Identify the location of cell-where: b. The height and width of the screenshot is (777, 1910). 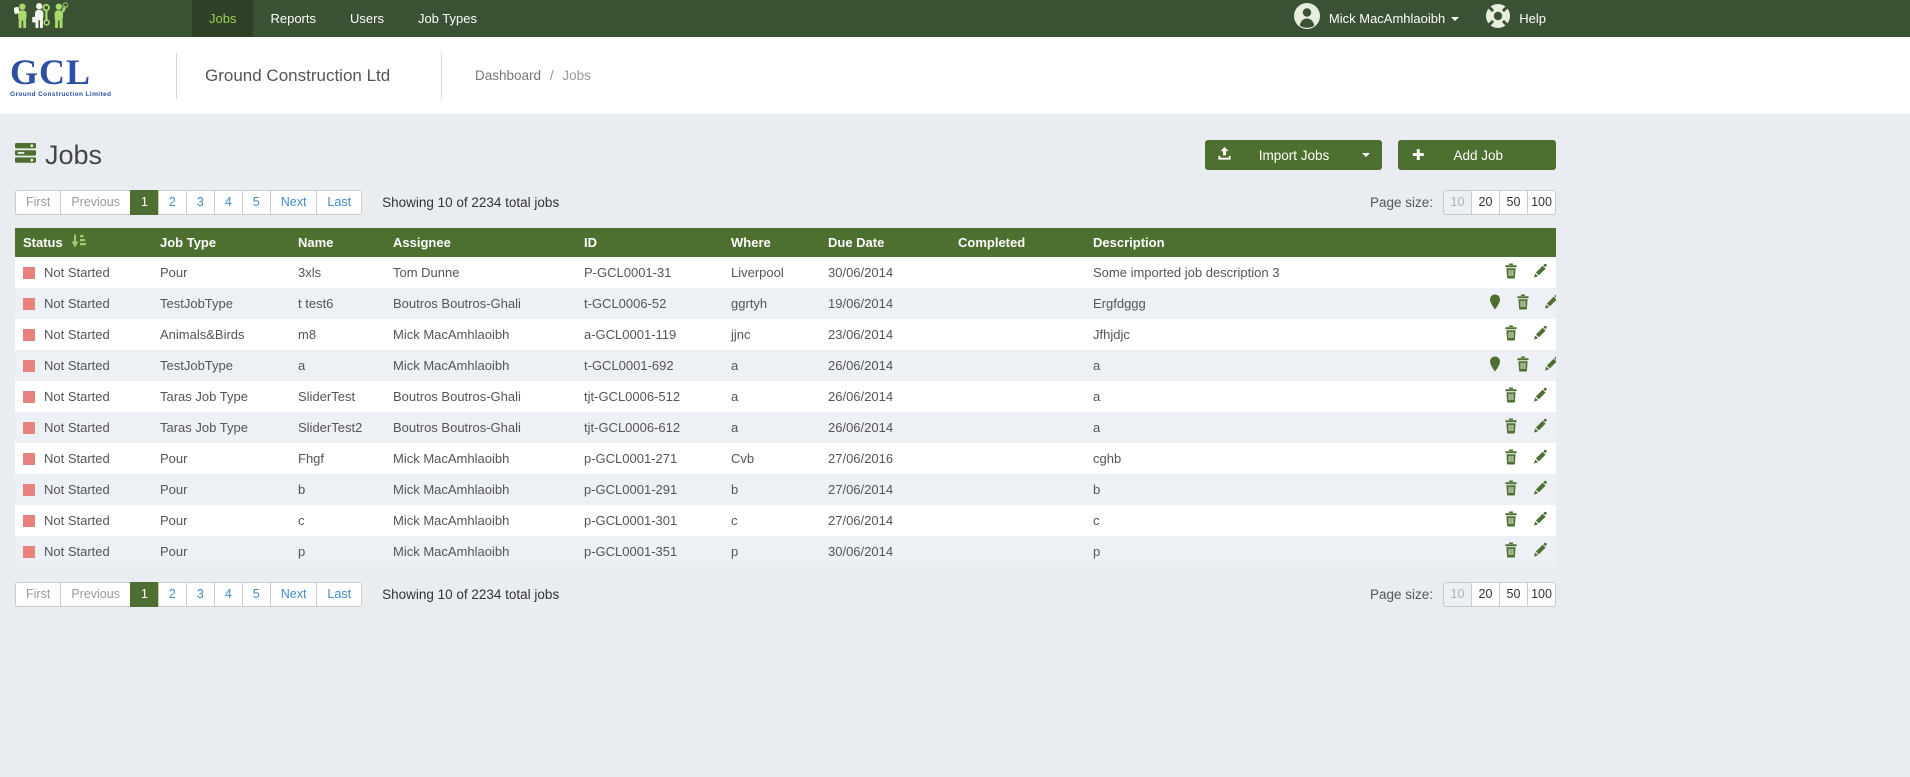
(771, 489).